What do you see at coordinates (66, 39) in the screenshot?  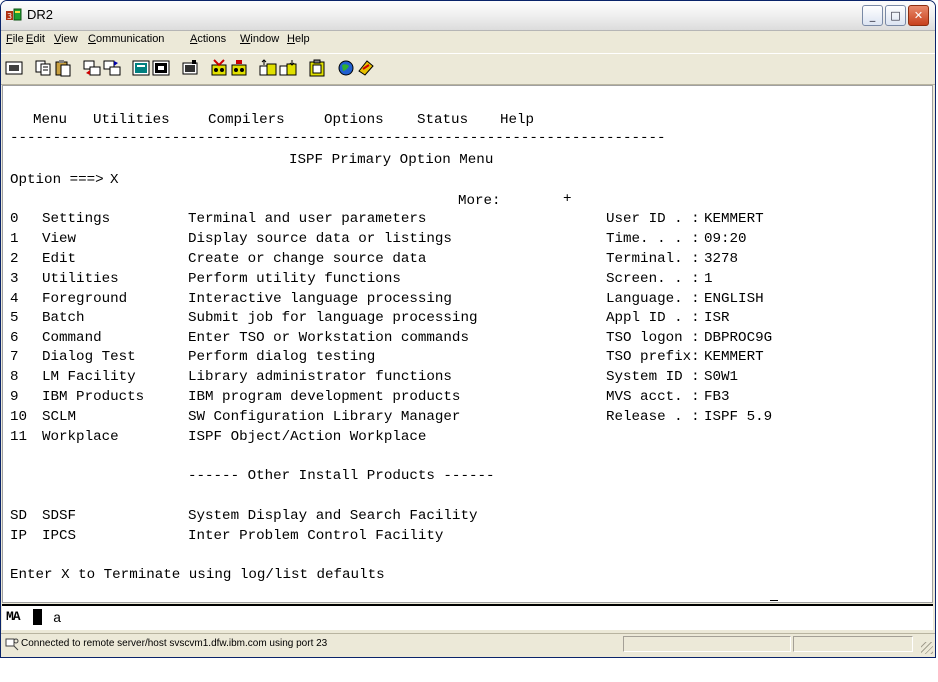 I see `menu-view: View` at bounding box center [66, 39].